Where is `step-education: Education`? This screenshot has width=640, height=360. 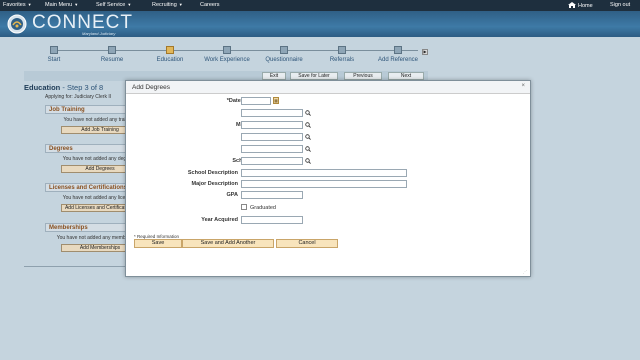 step-education: Education is located at coordinates (170, 54).